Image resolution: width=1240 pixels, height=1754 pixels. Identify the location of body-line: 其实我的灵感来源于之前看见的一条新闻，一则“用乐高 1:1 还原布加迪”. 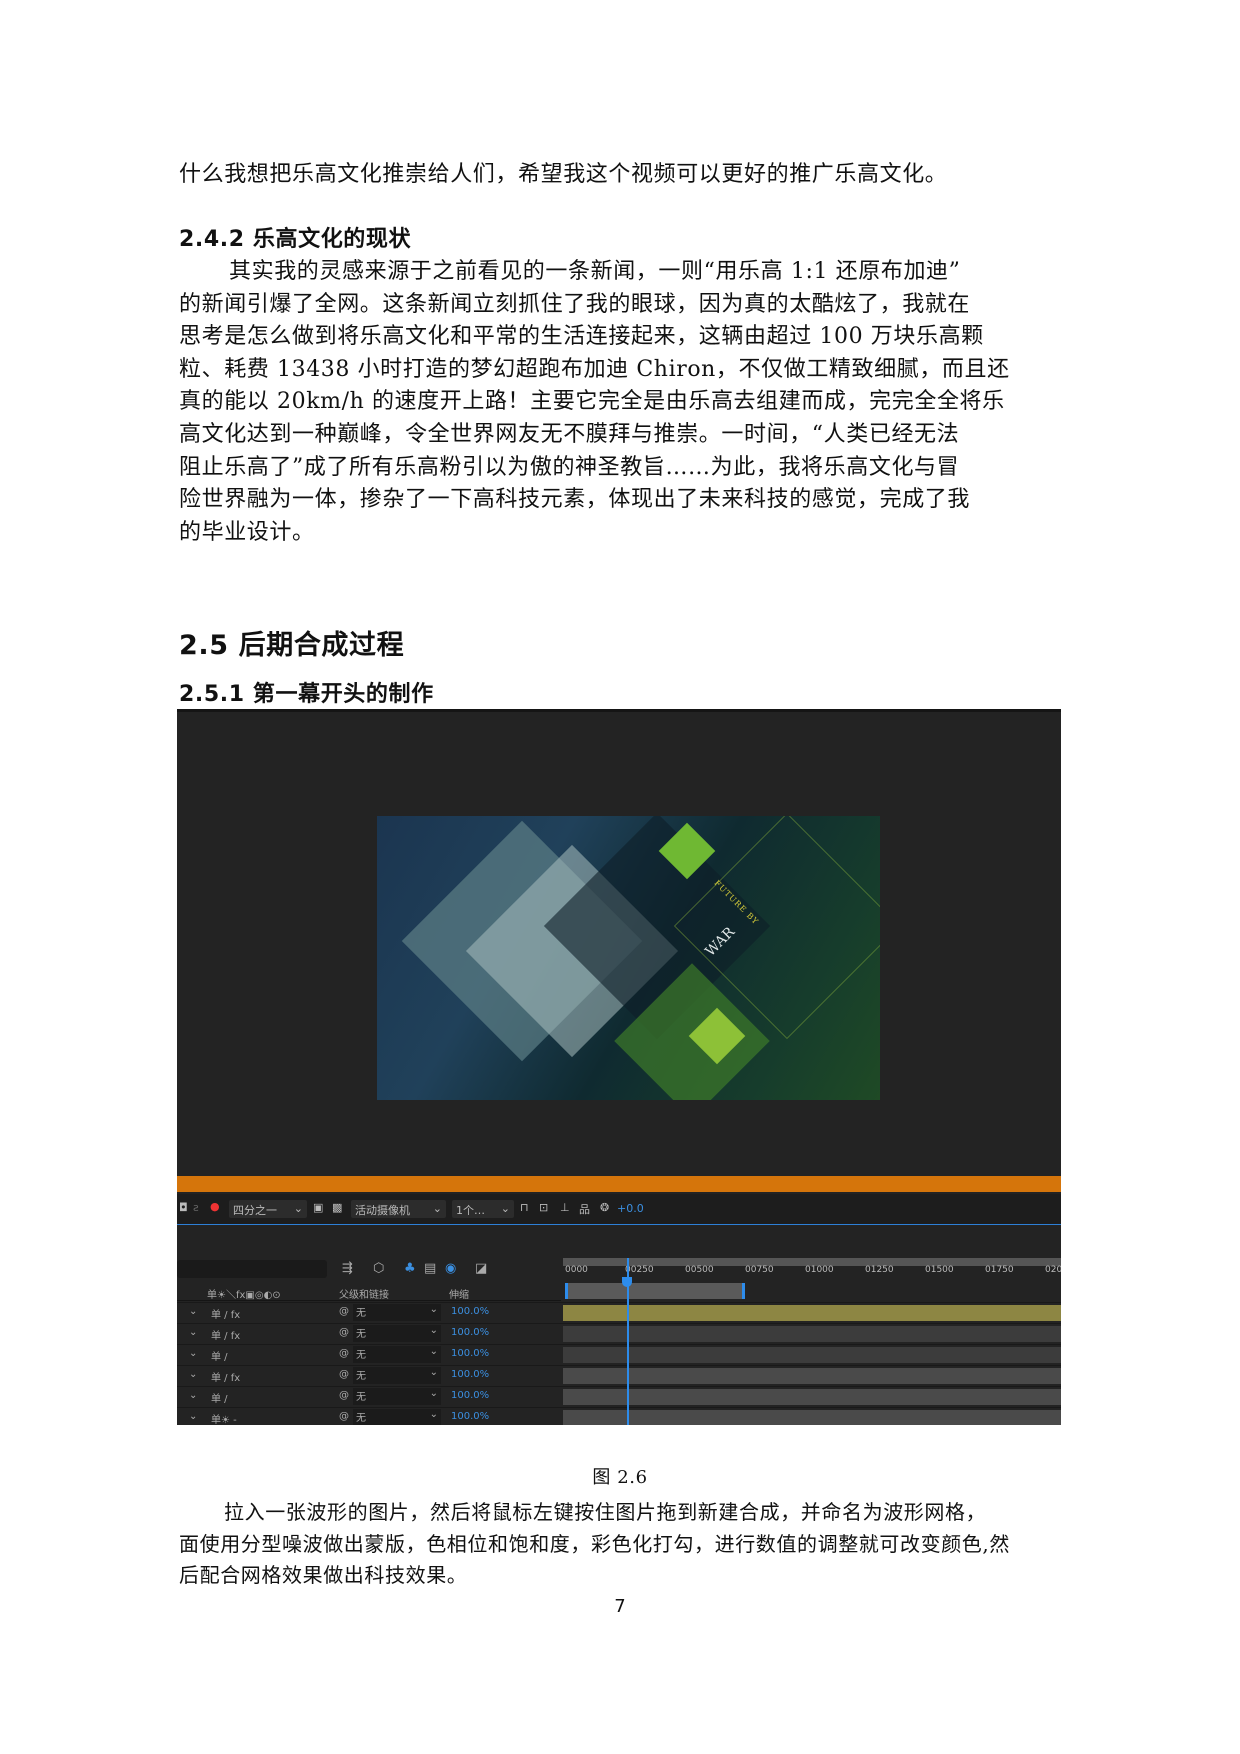
(595, 271).